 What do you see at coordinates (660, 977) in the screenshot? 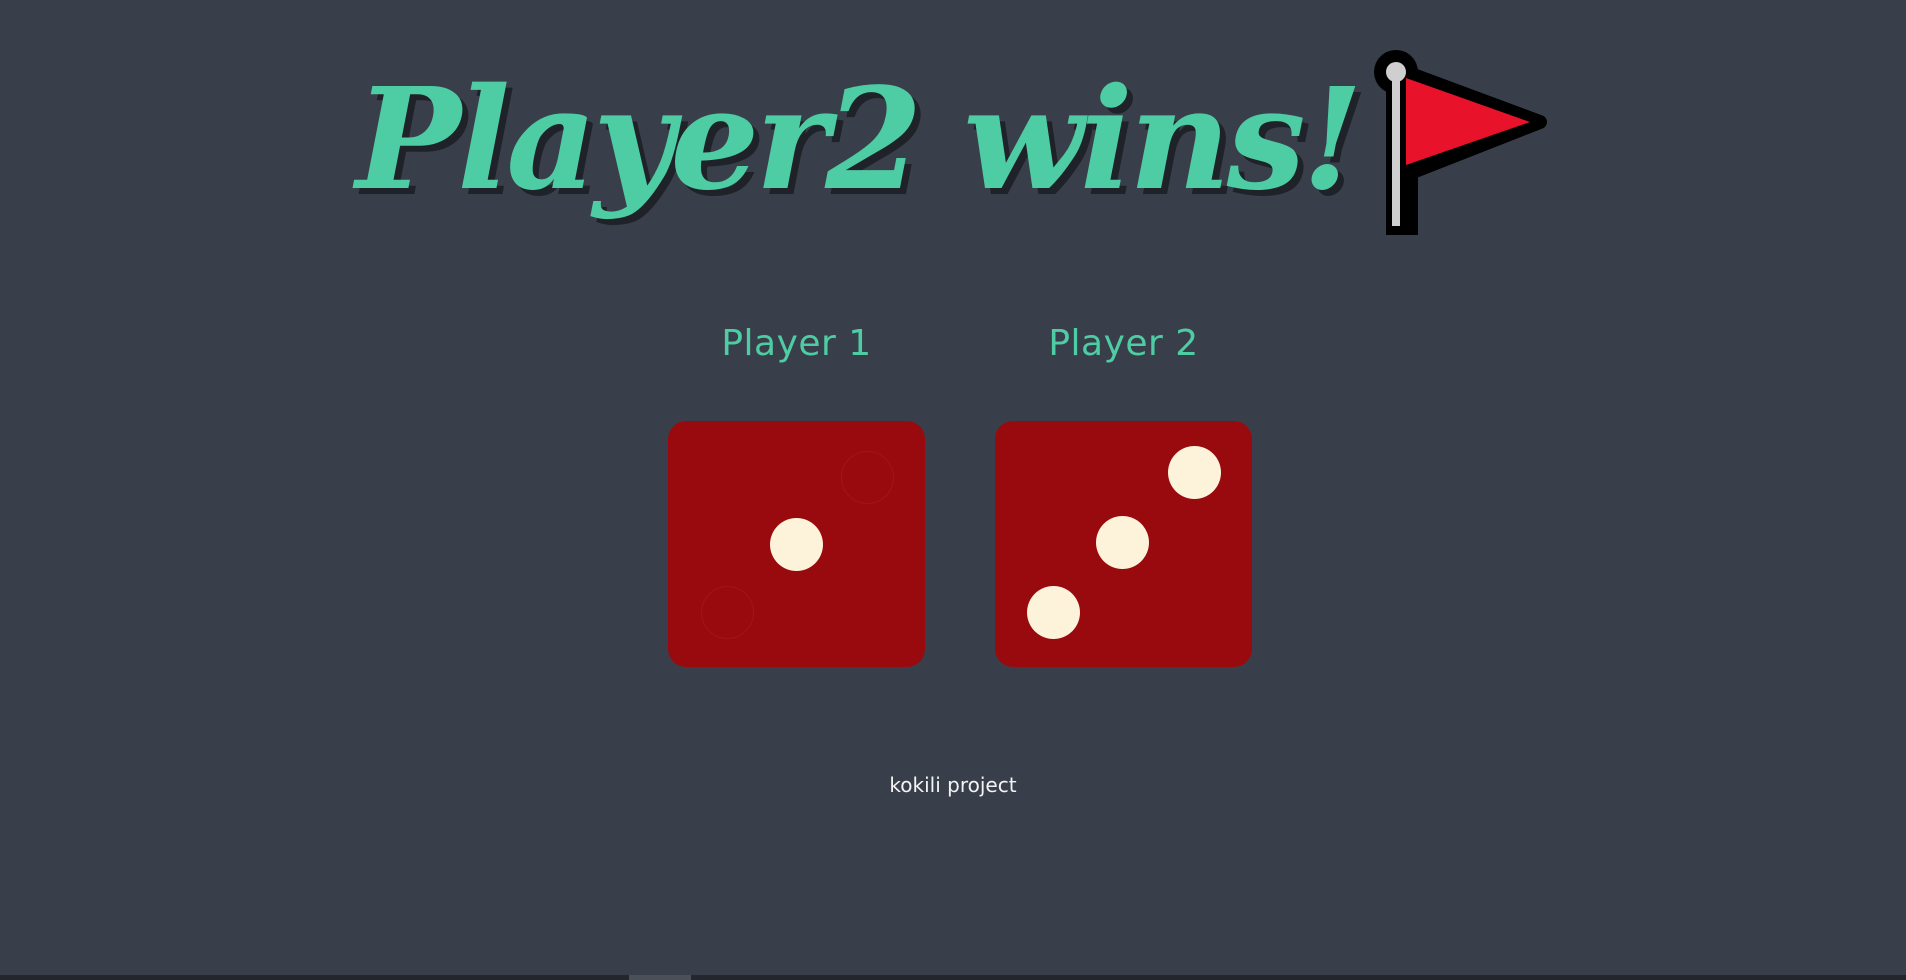
I see `scrollbar-thumb` at bounding box center [660, 977].